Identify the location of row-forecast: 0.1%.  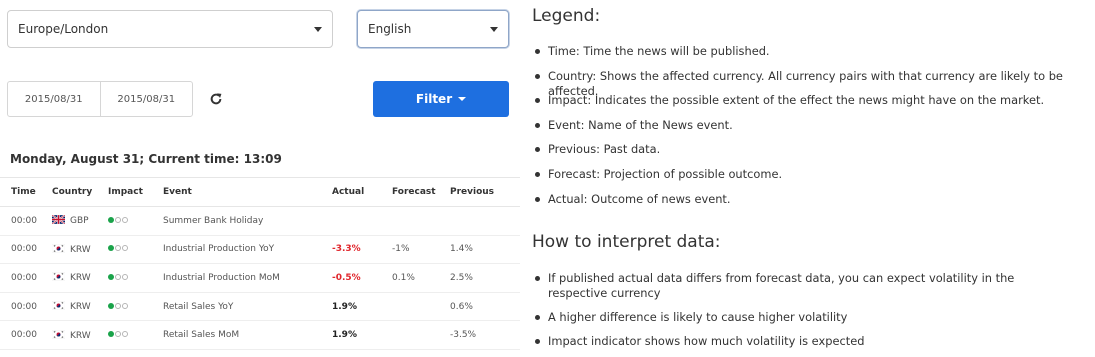
(421, 278).